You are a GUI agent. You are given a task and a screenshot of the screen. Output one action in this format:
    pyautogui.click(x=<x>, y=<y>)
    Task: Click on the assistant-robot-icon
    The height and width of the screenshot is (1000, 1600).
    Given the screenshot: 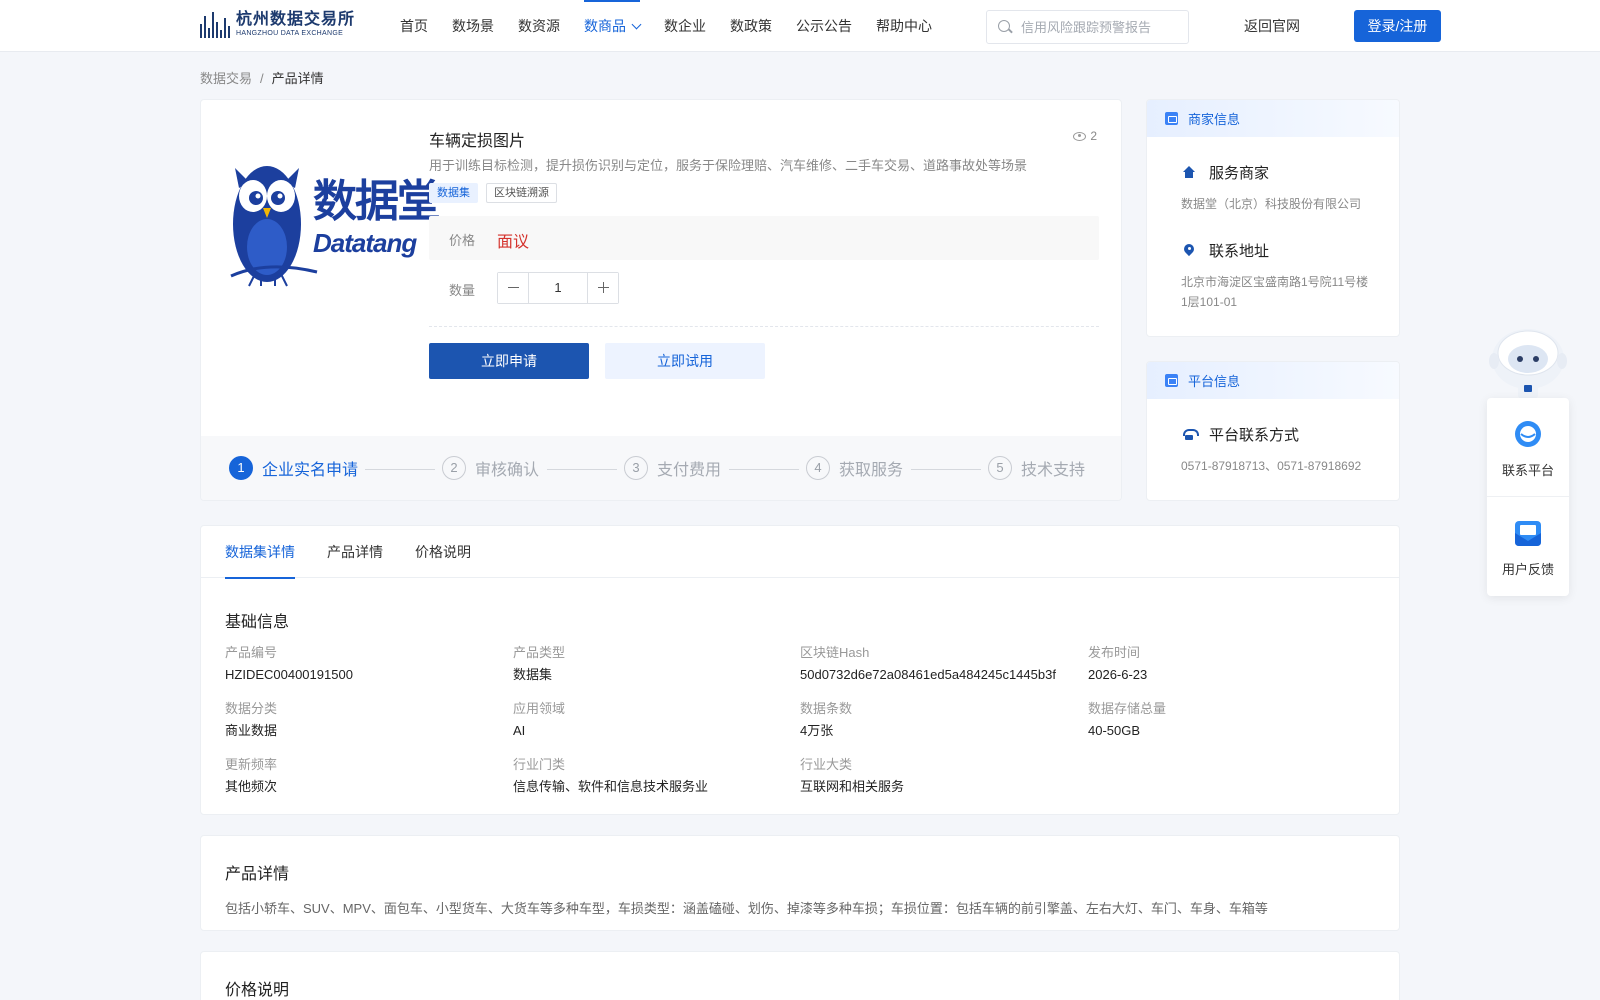 What is the action you would take?
    pyautogui.click(x=1528, y=361)
    